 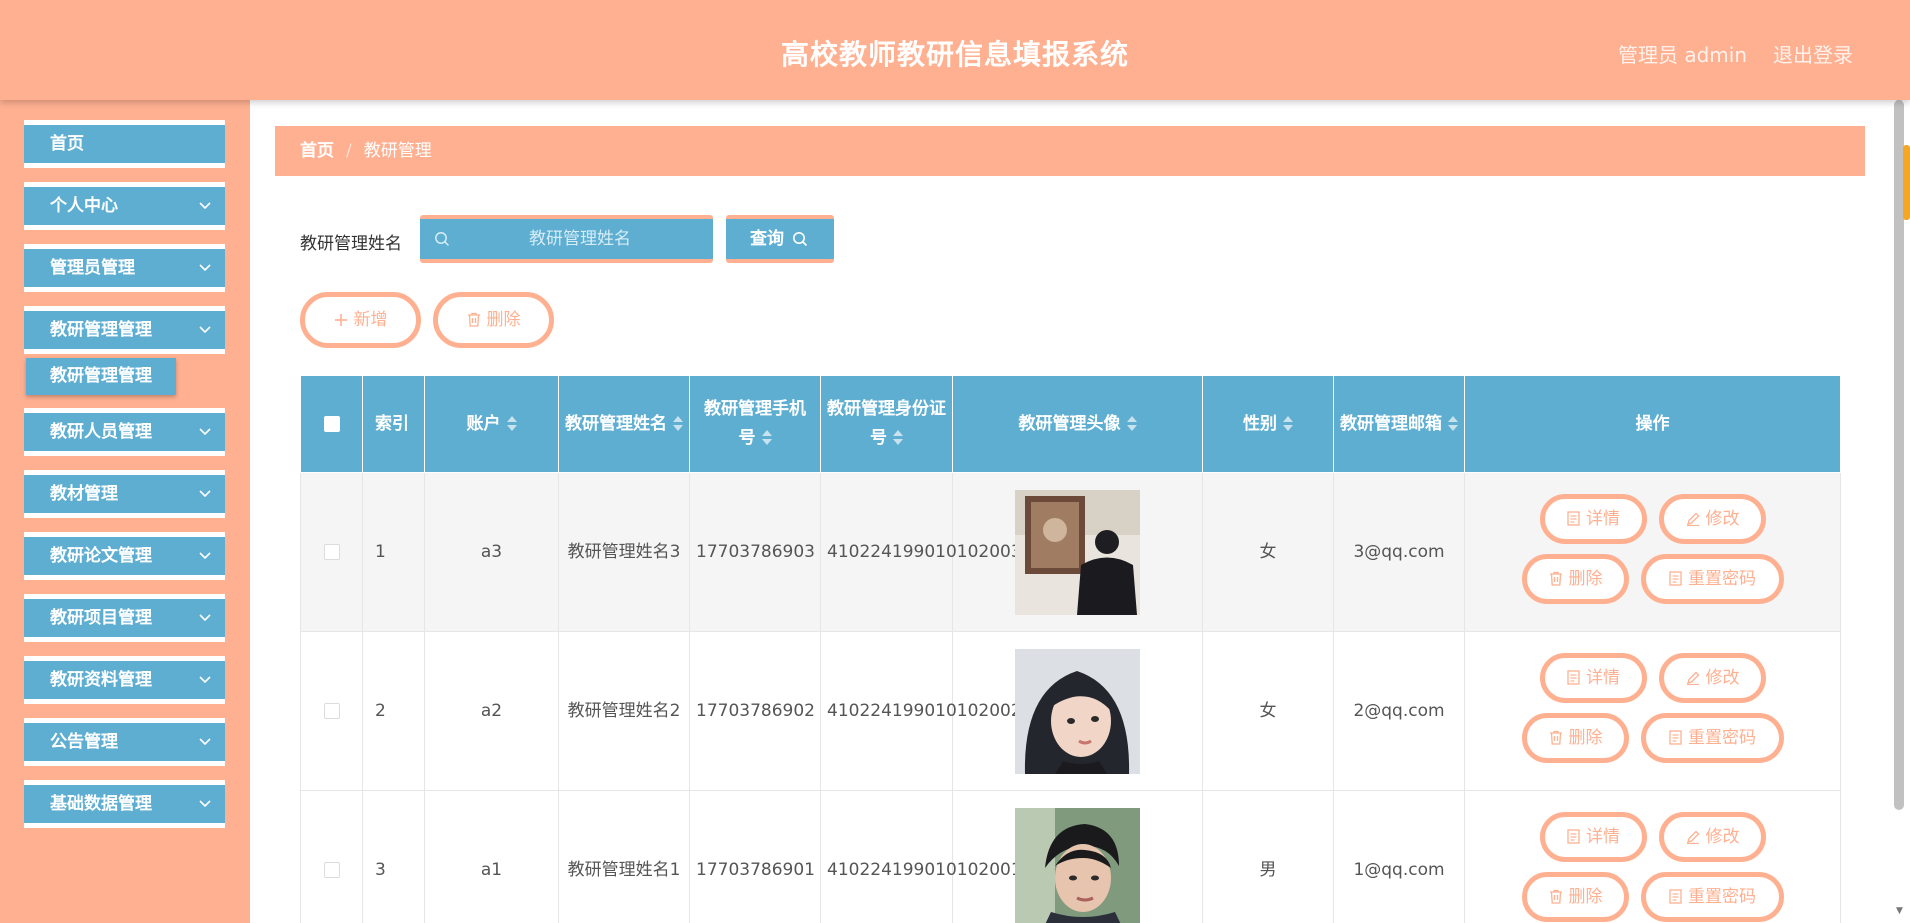 What do you see at coordinates (624, 424) in the screenshot?
I see `column-header-name: 教研管理姓名` at bounding box center [624, 424].